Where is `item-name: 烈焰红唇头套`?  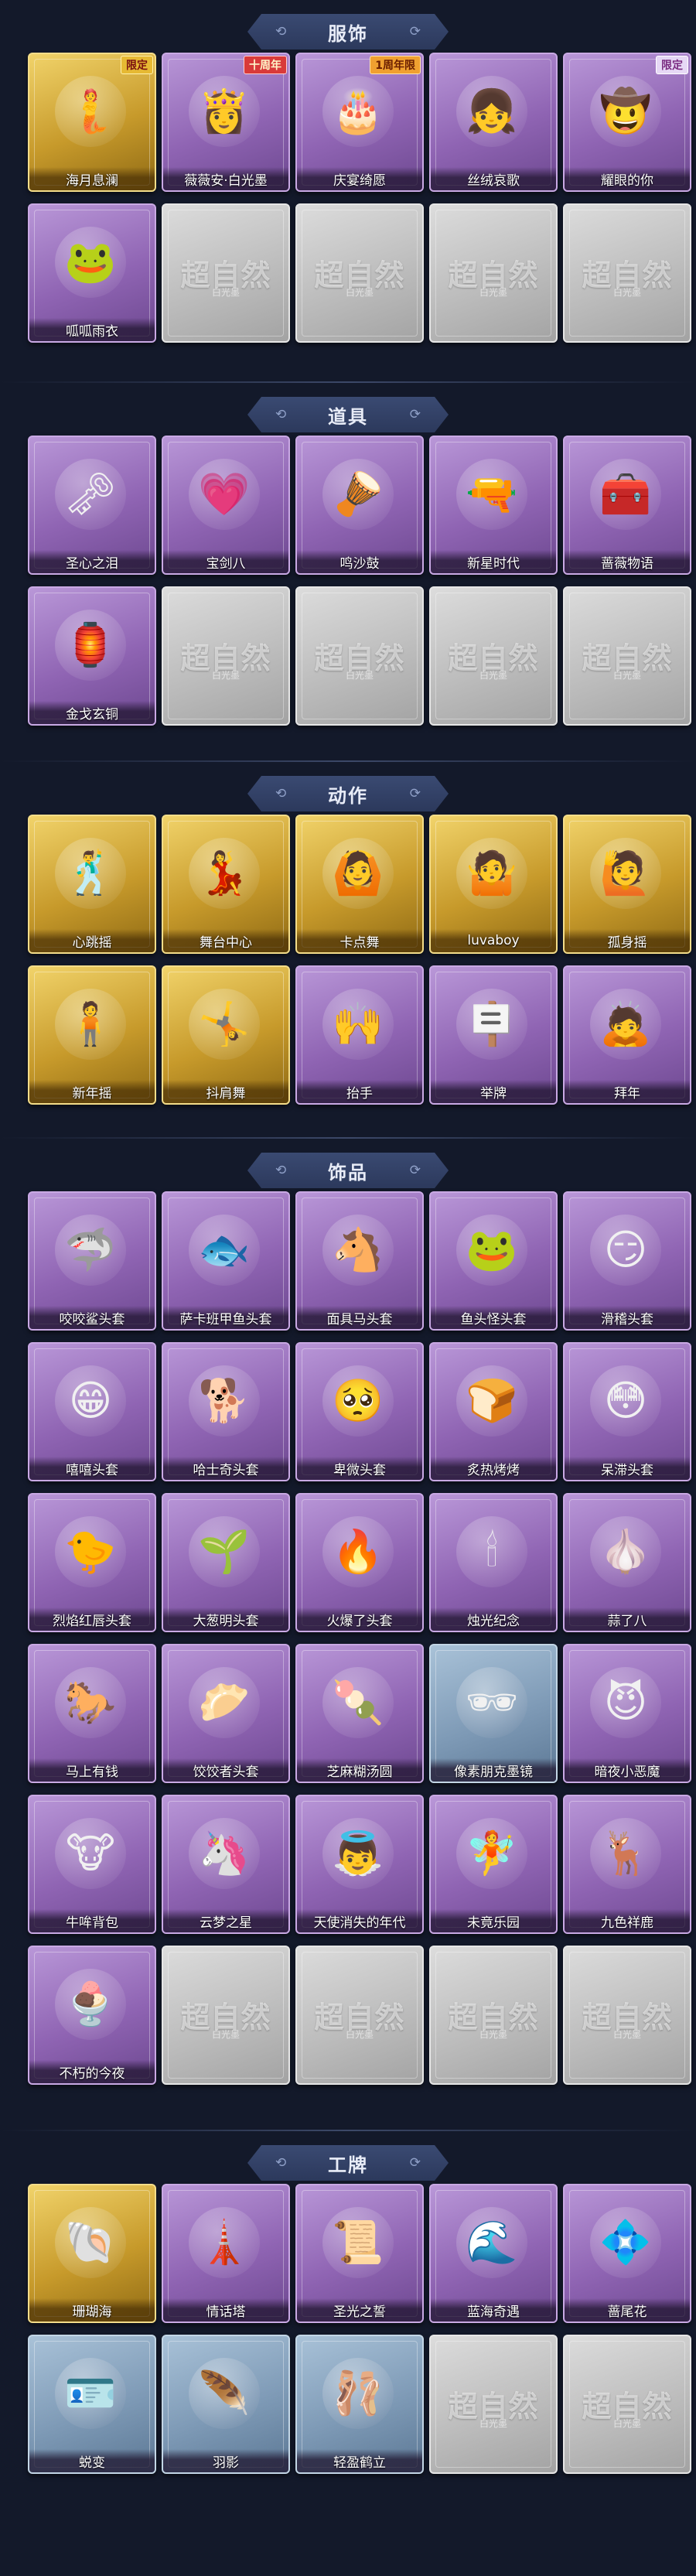 item-name: 烈焰红唇头套 is located at coordinates (92, 1619).